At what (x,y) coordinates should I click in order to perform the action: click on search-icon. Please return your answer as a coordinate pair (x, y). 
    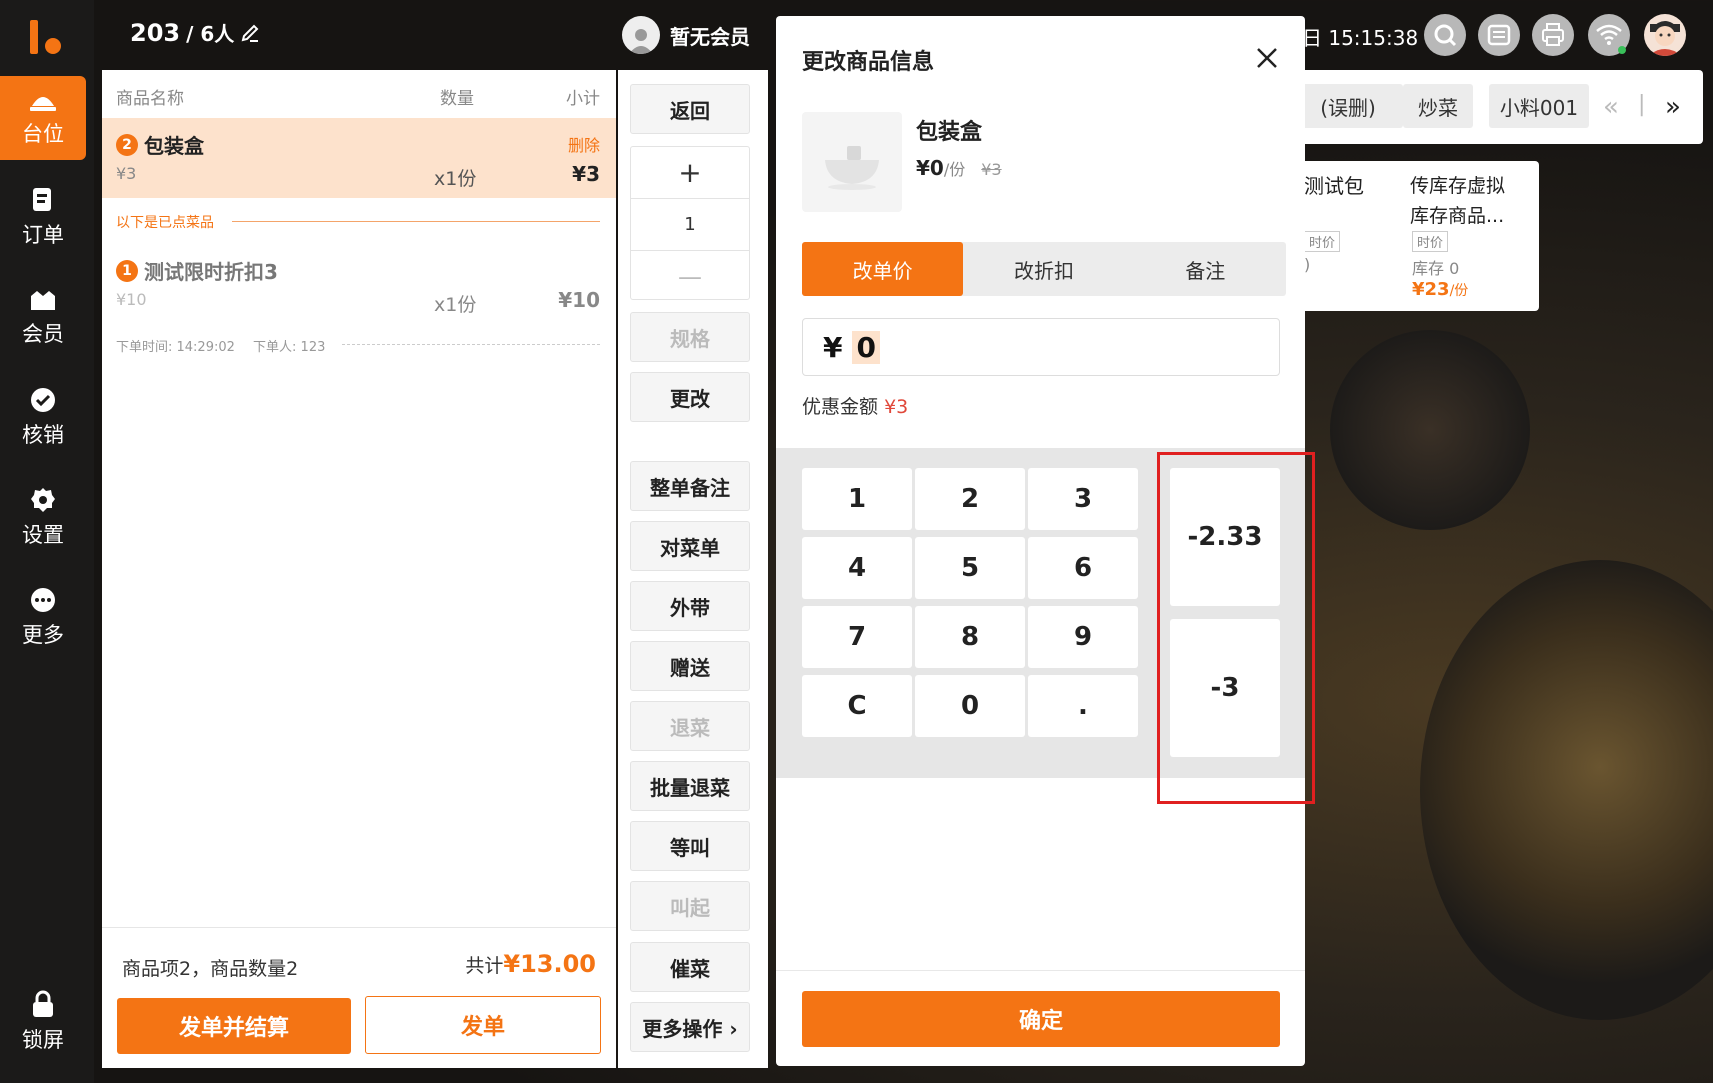
    Looking at the image, I should click on (1445, 35).